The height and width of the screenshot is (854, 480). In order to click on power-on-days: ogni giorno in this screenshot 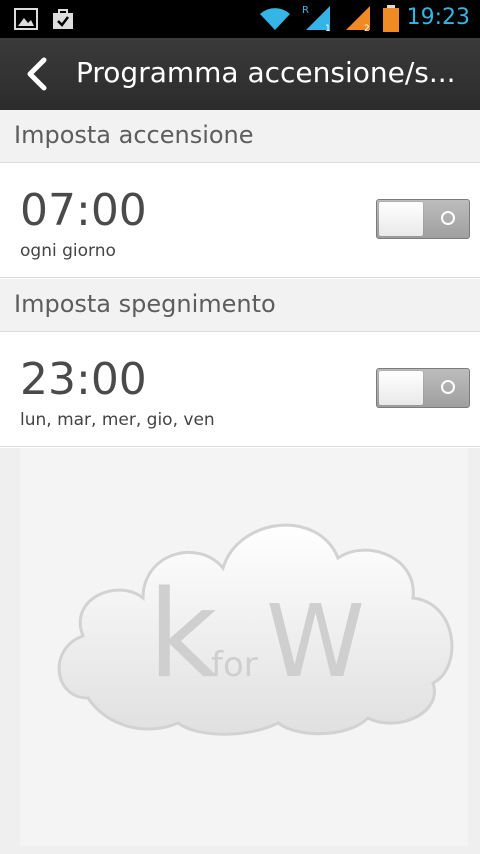, I will do `click(68, 251)`.